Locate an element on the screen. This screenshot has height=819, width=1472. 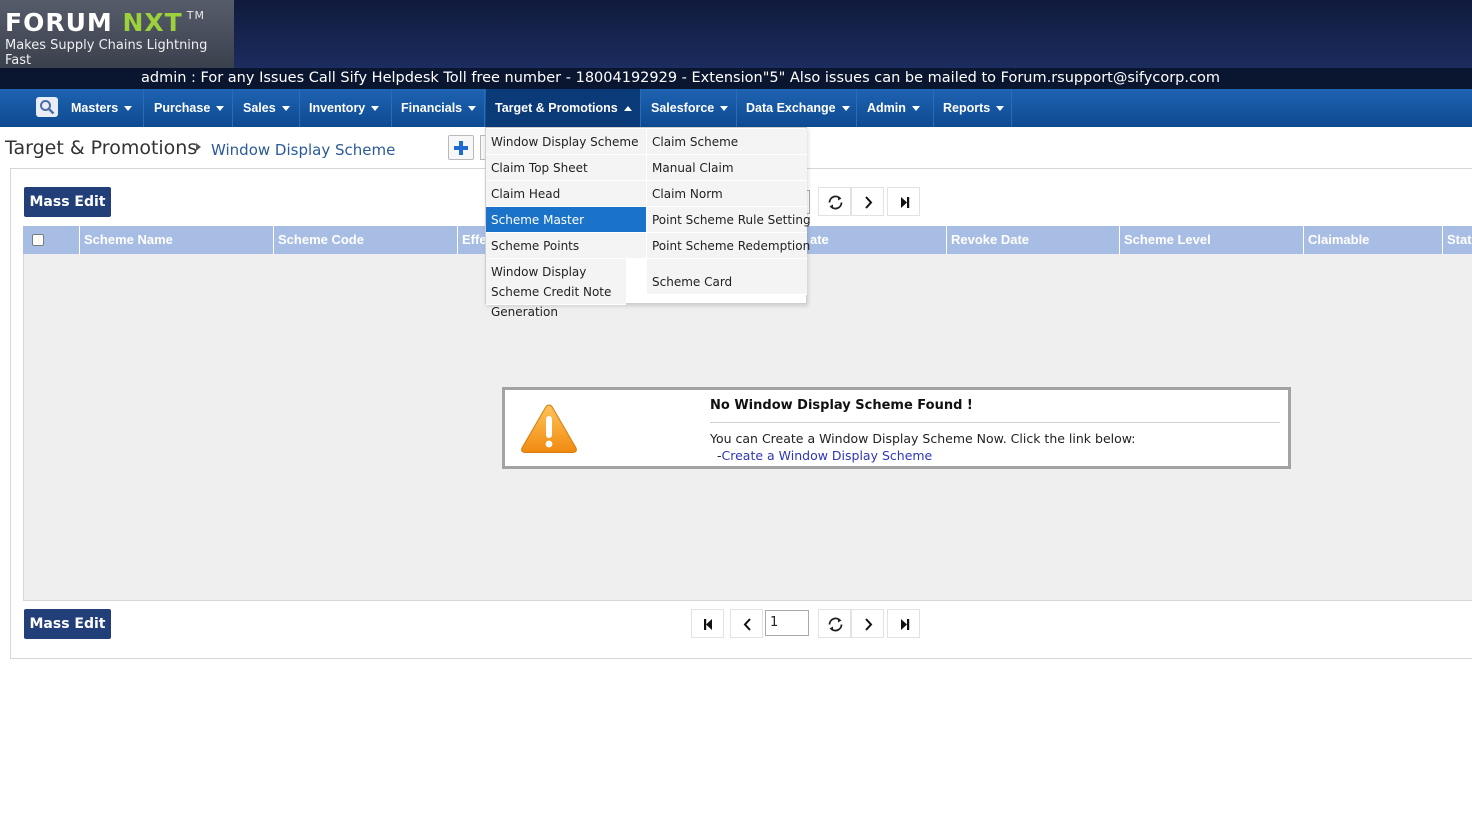
nav-salesforce: Salesforce is located at coordinates (689, 108).